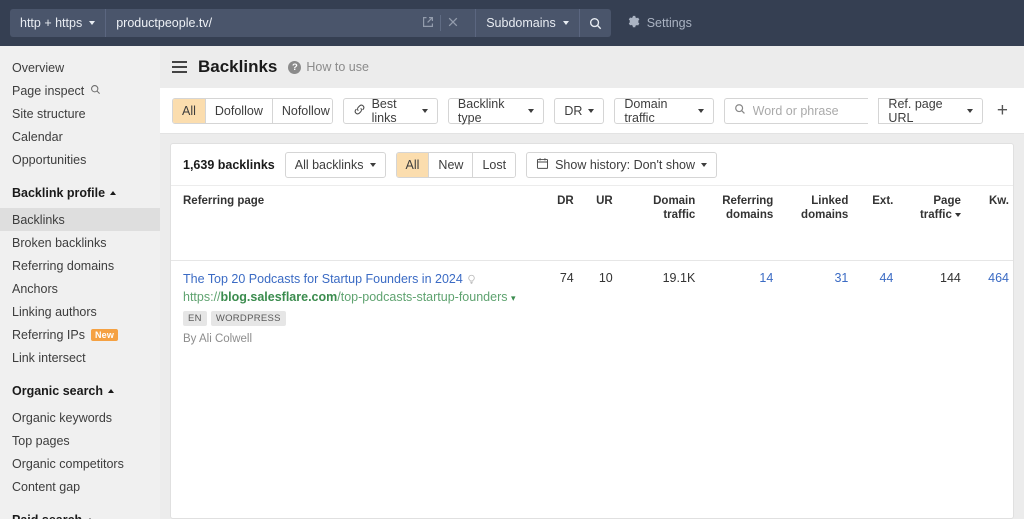 The height and width of the screenshot is (519, 1024). Describe the element at coordinates (58, 23) in the screenshot. I see `protocol-selector: http + https` at that location.